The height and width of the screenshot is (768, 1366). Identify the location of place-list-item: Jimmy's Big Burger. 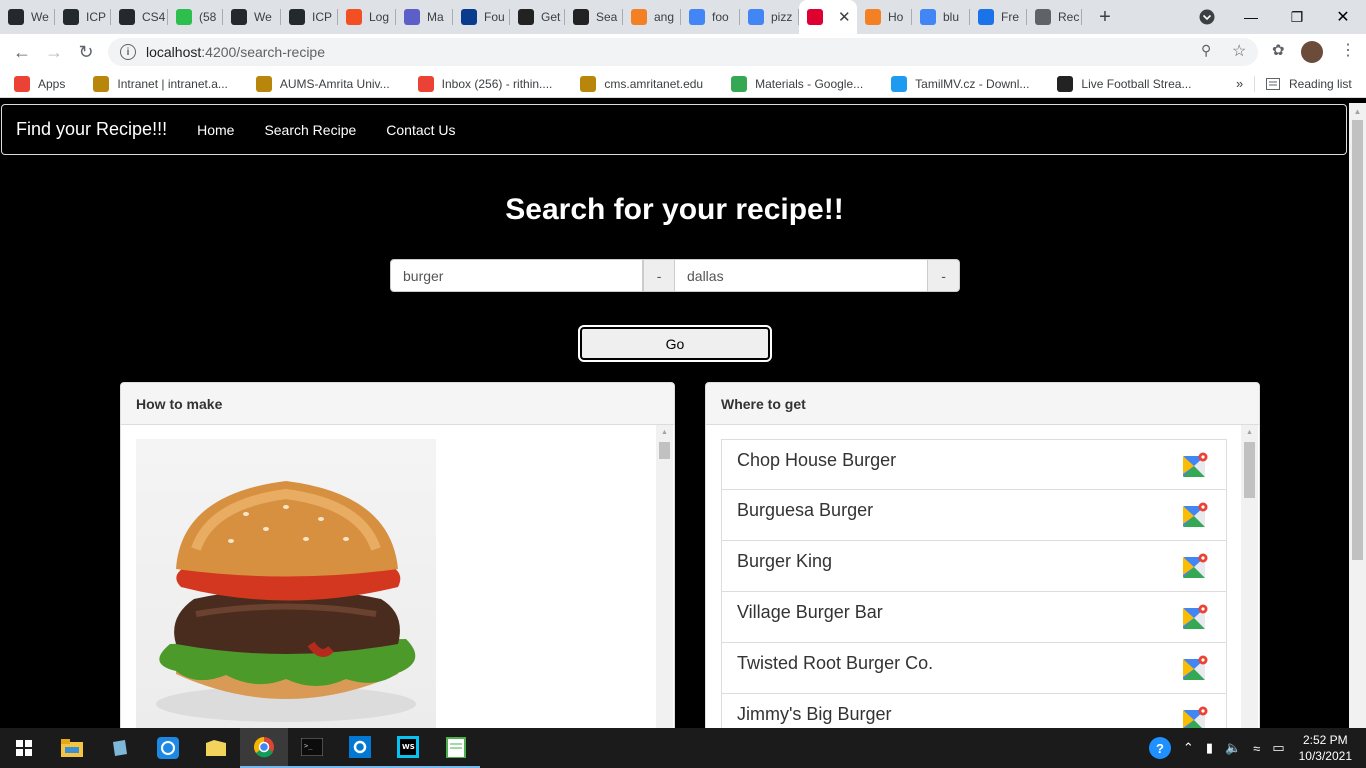
(974, 711).